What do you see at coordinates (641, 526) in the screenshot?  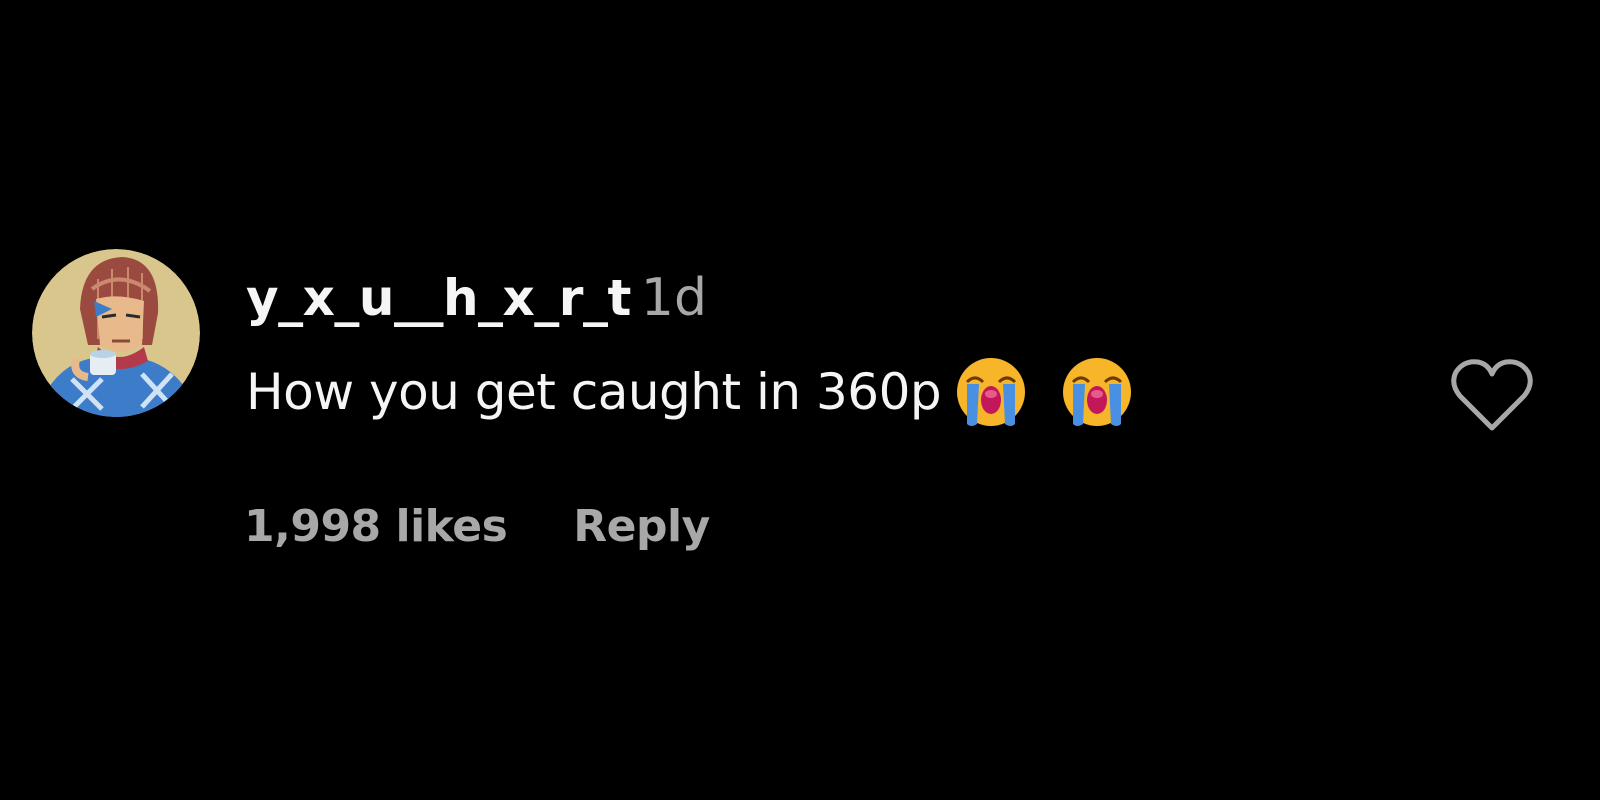 I see `reply-button: Reply` at bounding box center [641, 526].